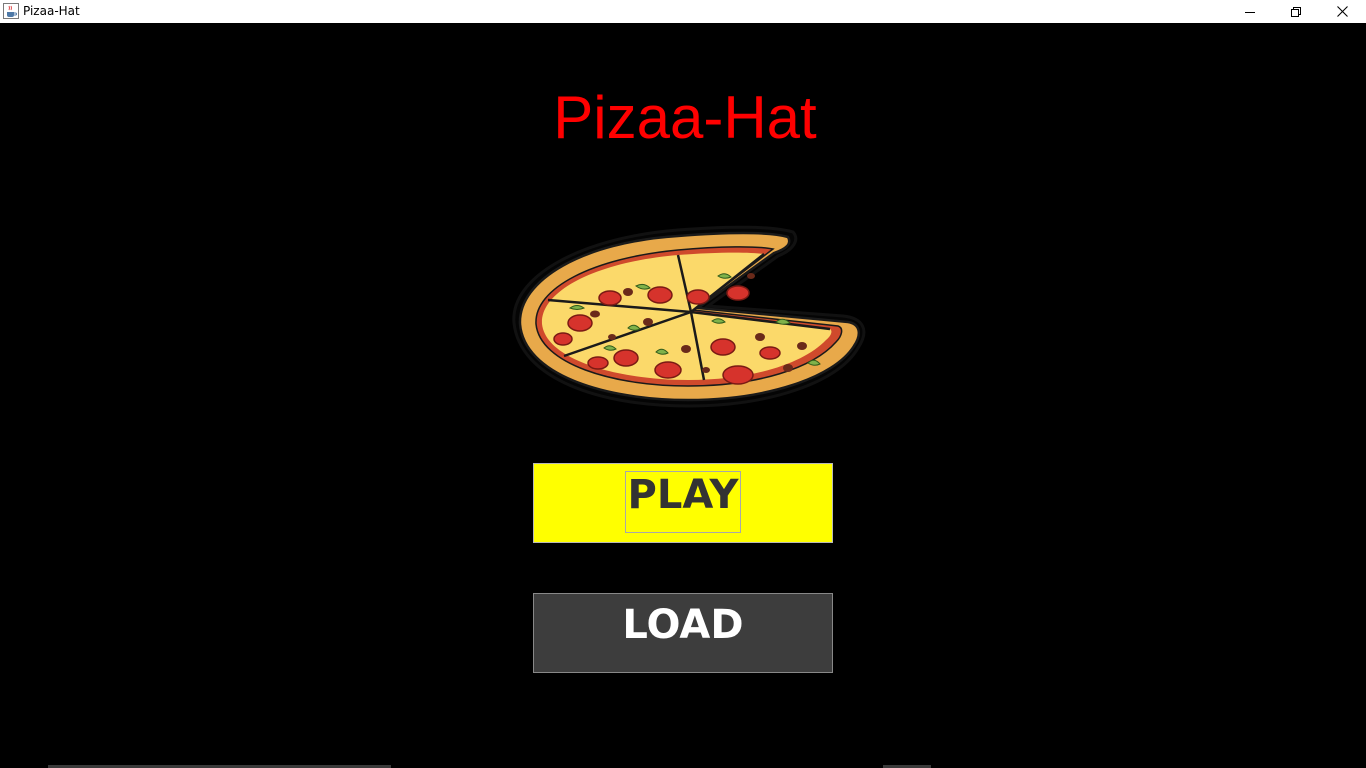 This screenshot has height=768, width=1366. I want to click on restore-button, so click(1296, 11).